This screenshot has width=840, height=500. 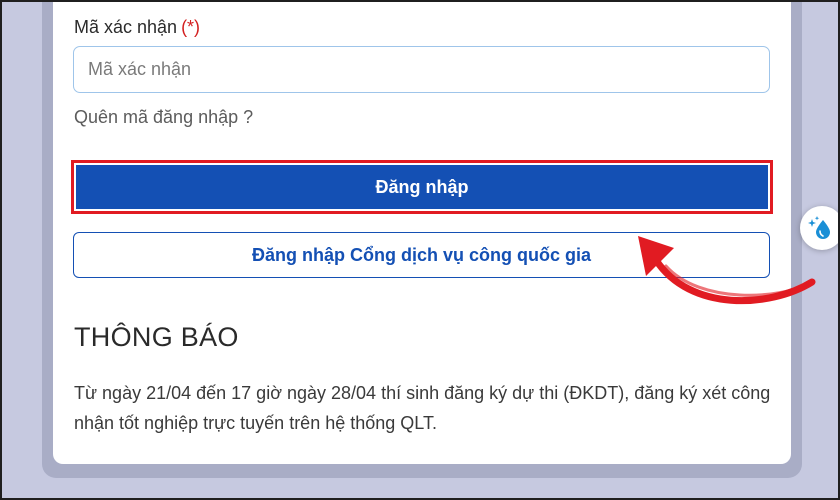 What do you see at coordinates (191, 27) in the screenshot?
I see `required-mark: (*)` at bounding box center [191, 27].